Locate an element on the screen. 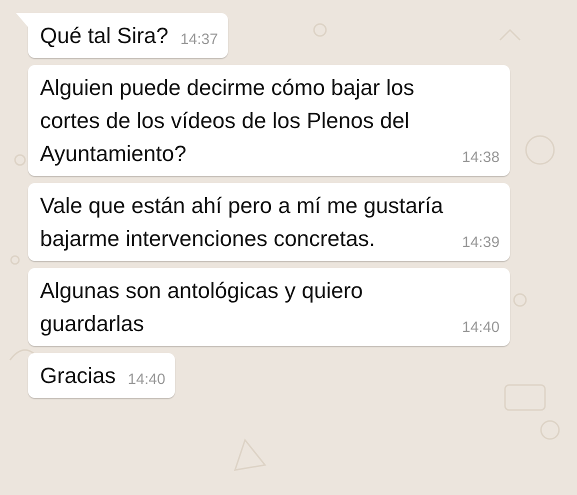 The image size is (577, 495). message-time: 14:39 is located at coordinates (481, 243).